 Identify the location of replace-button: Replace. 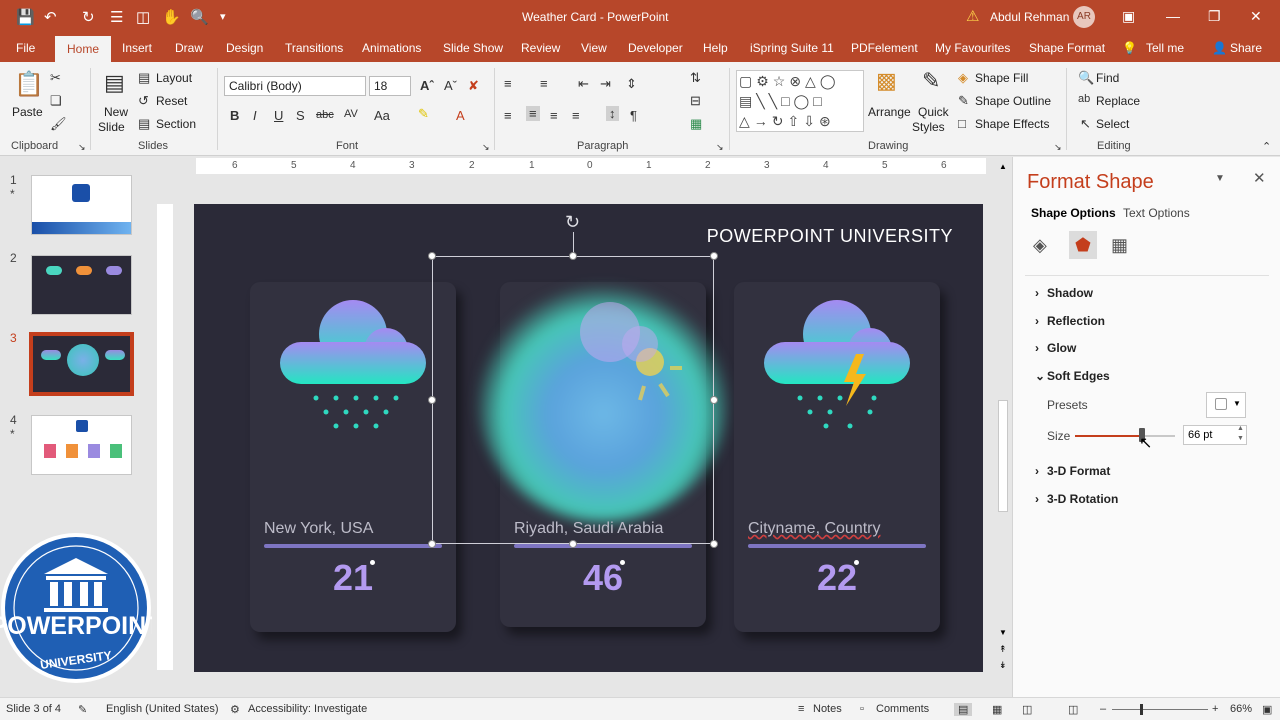
(1118, 101).